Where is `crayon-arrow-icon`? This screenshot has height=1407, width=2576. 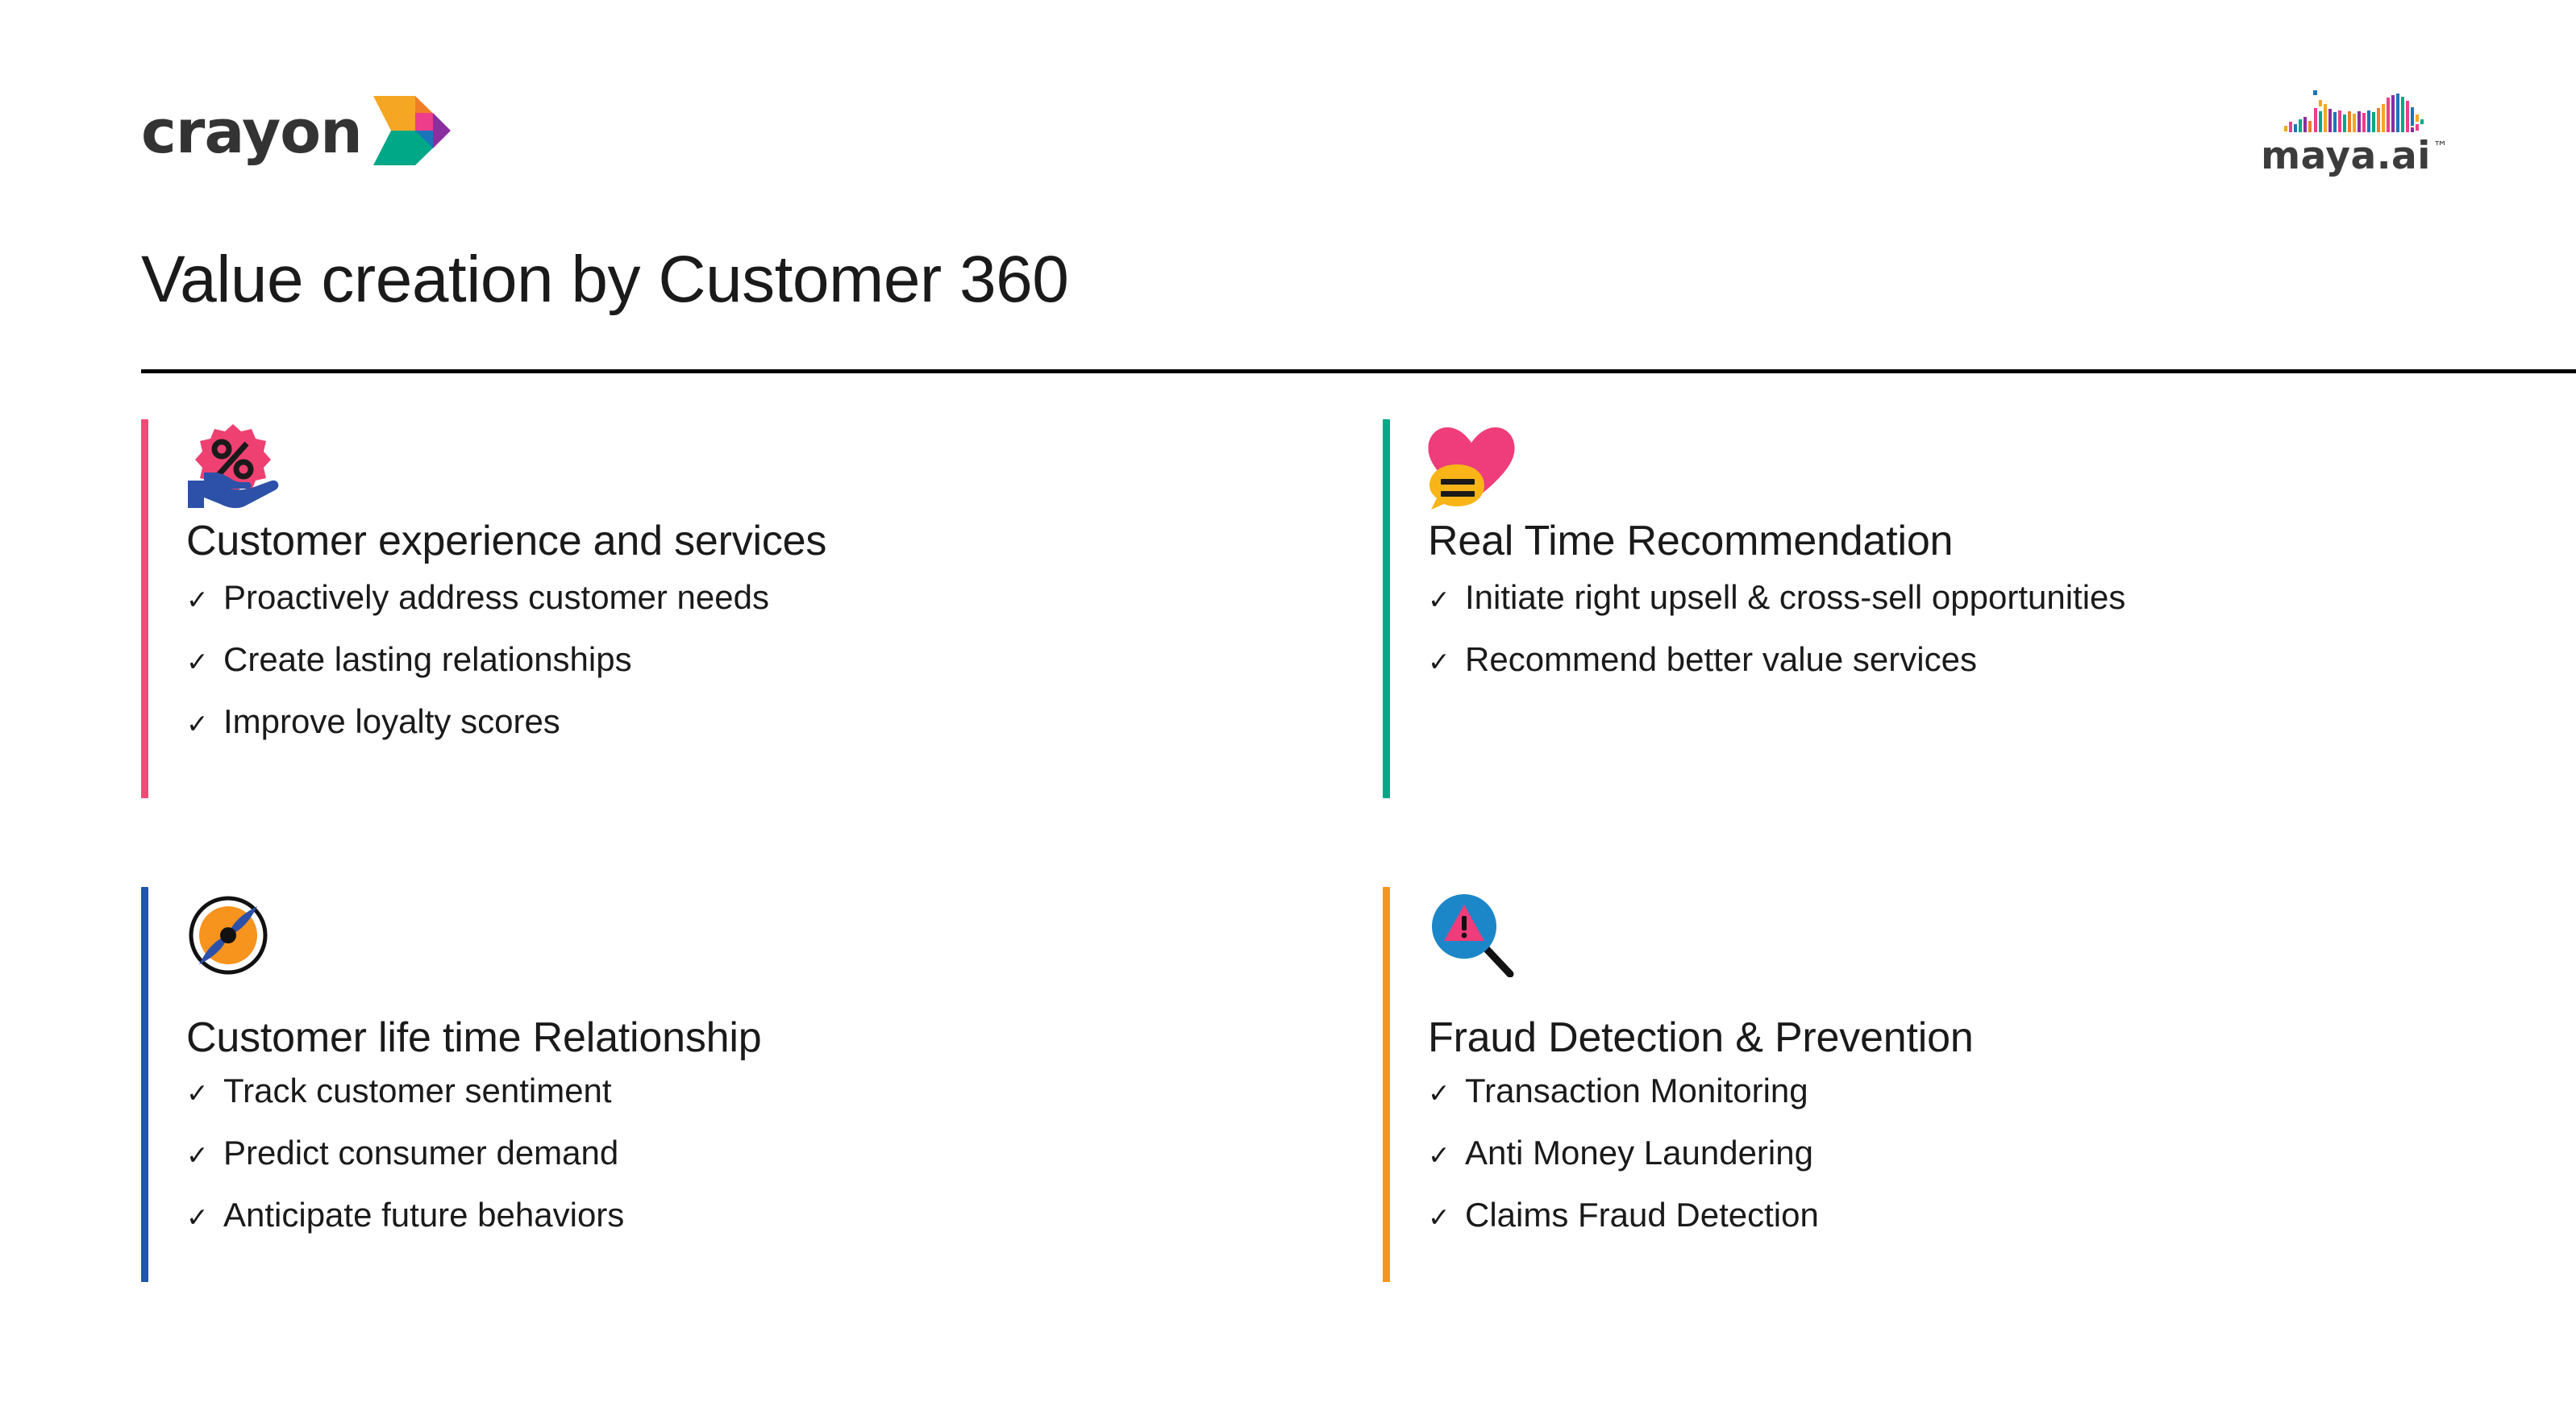
crayon-arrow-icon is located at coordinates (411, 132).